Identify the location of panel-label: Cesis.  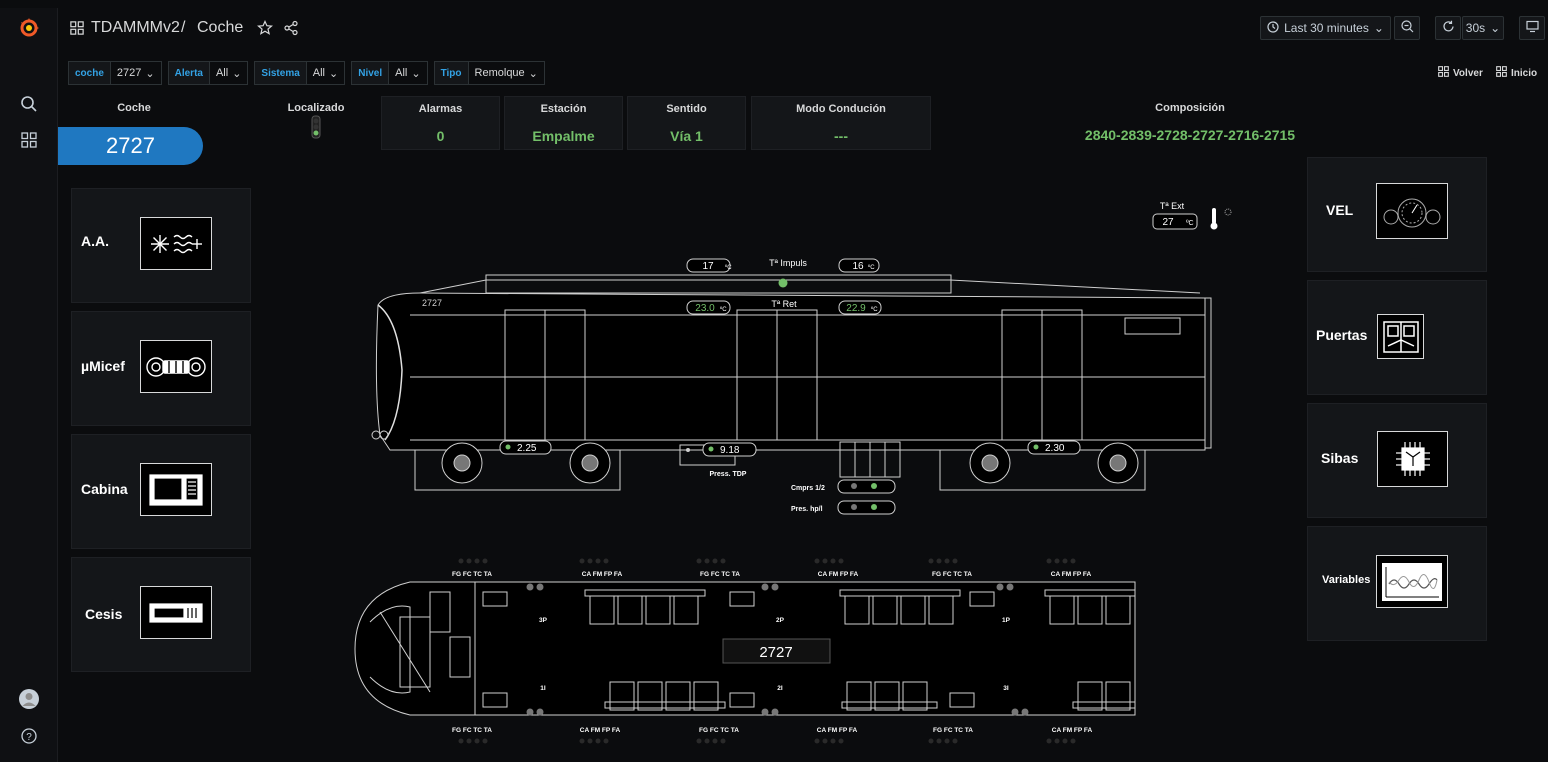
(104, 614).